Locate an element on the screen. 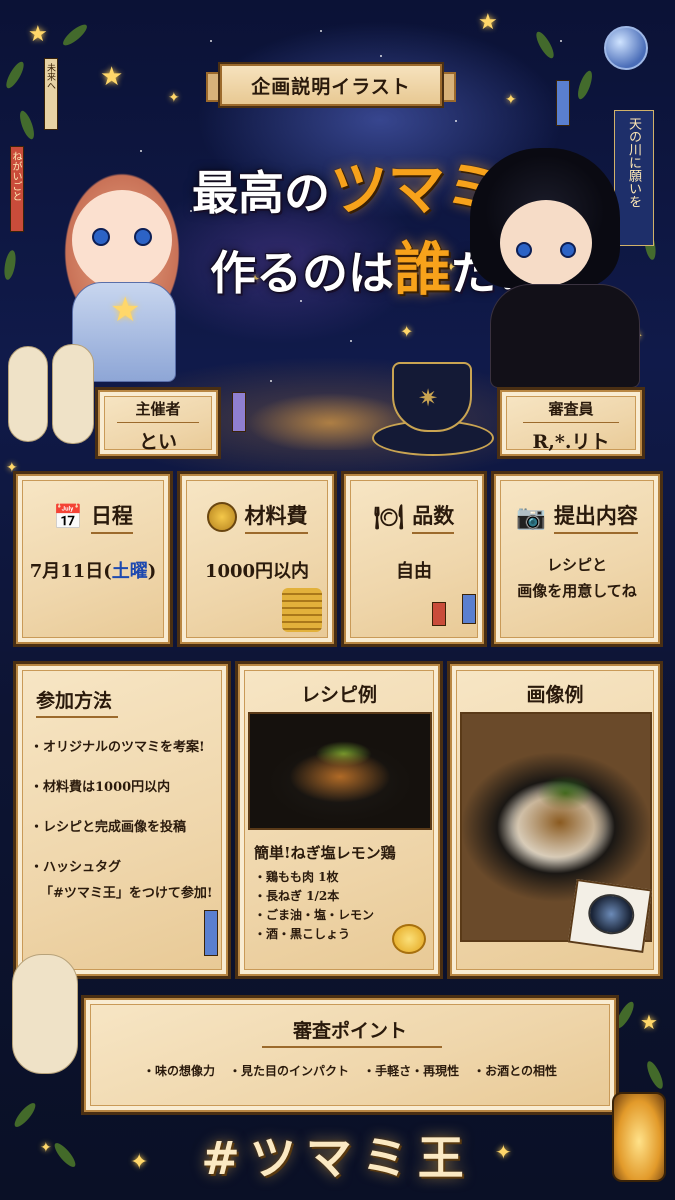  title-text: 作るのは is located at coordinates (302, 273).